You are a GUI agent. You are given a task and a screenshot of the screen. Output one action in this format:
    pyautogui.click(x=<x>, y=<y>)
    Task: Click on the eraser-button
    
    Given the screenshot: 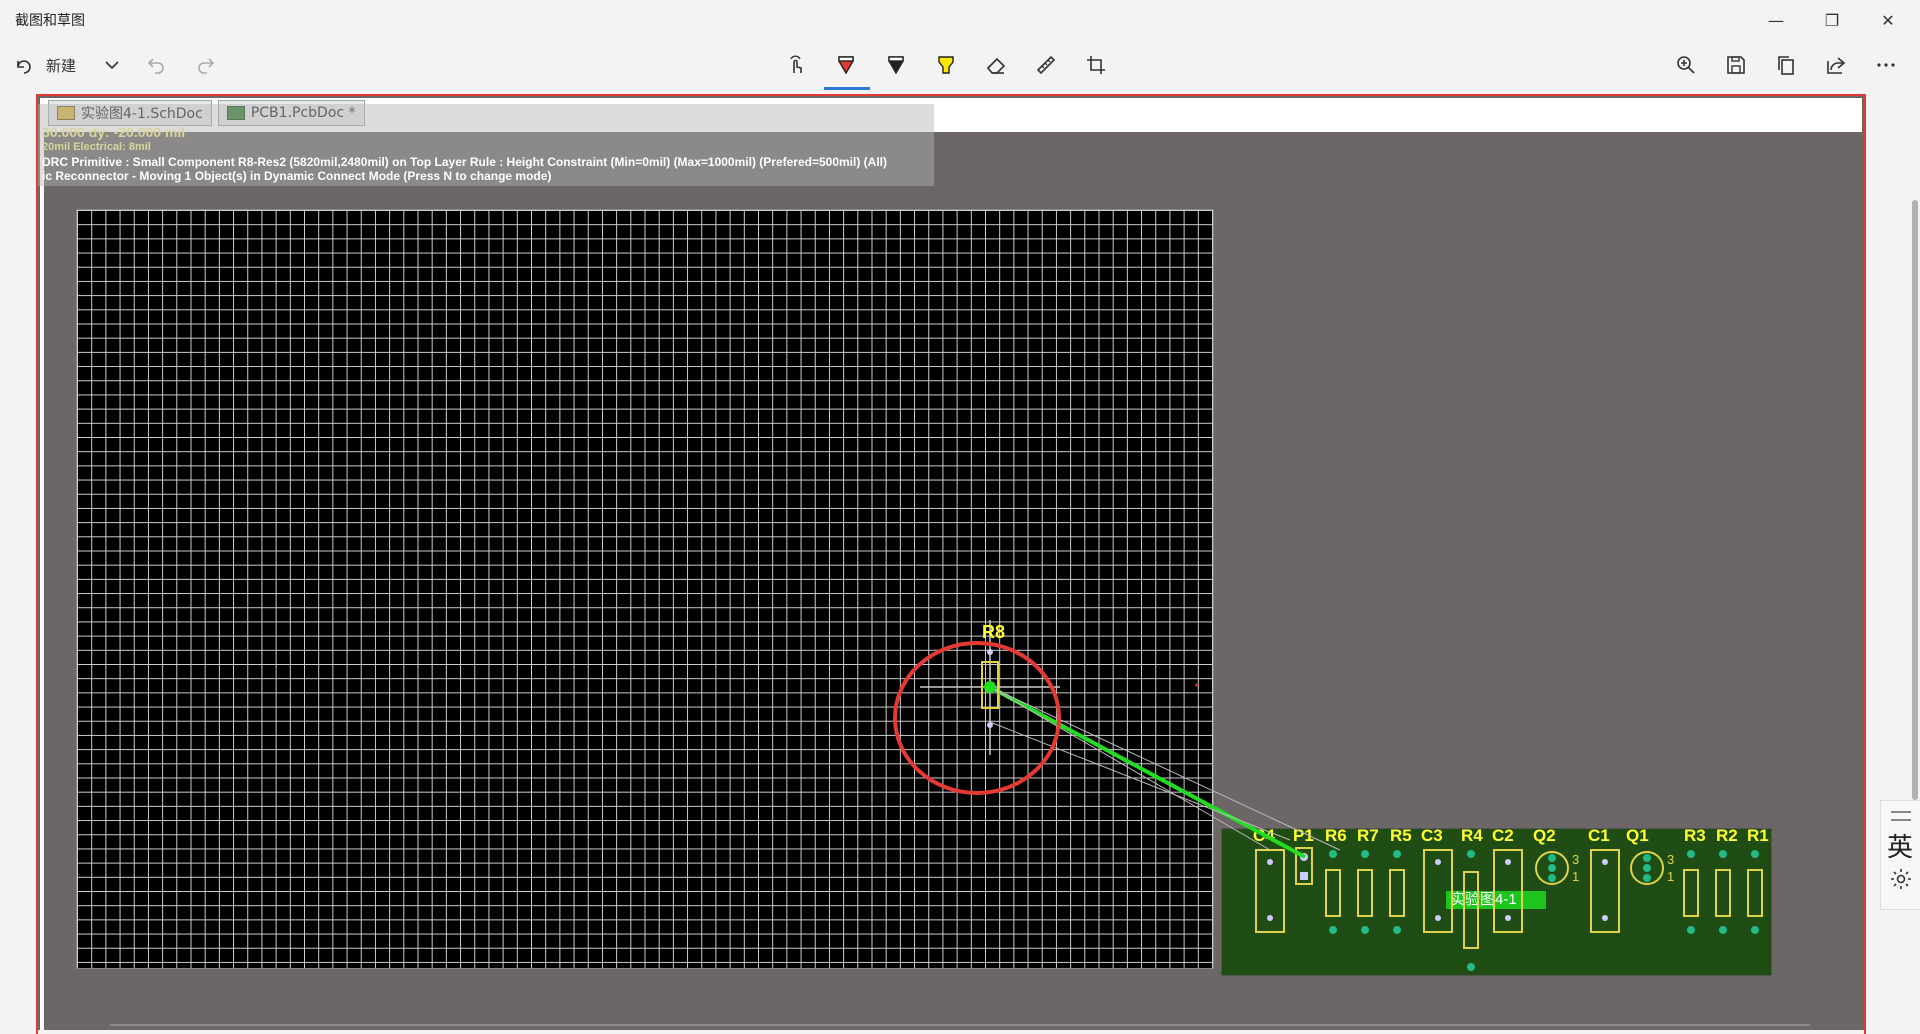 What is the action you would take?
    pyautogui.click(x=996, y=65)
    